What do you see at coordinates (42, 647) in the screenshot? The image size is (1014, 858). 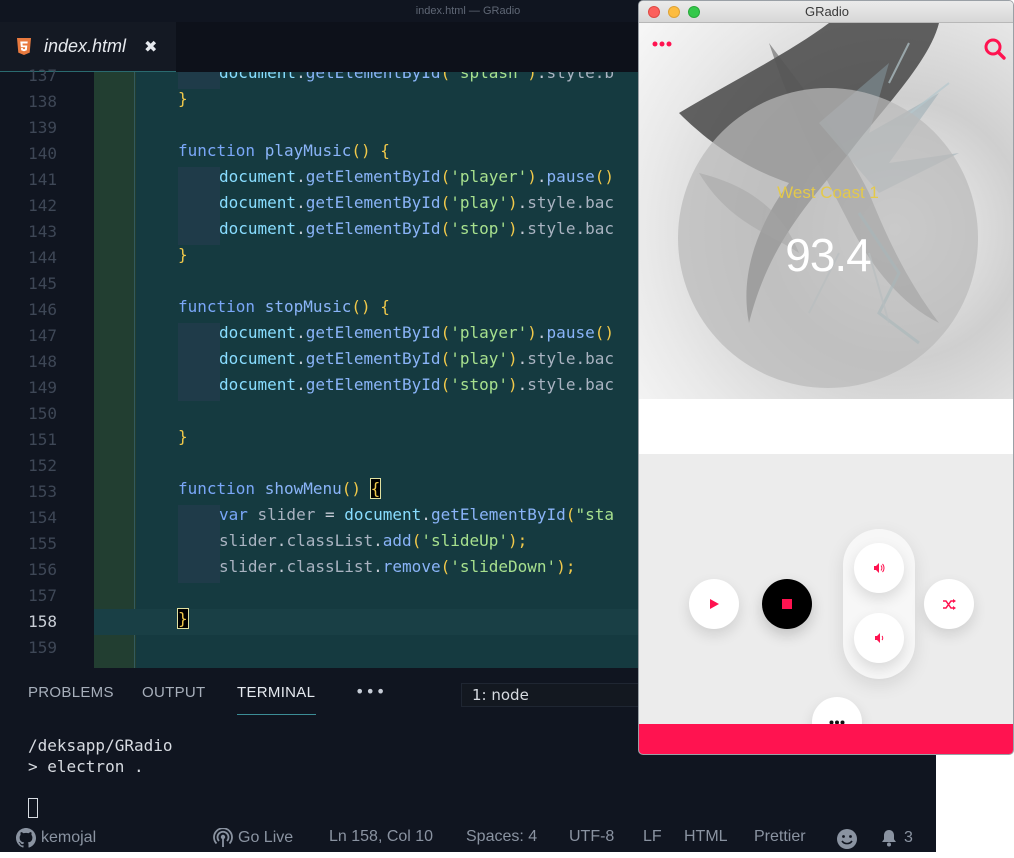 I see `line-number: 159` at bounding box center [42, 647].